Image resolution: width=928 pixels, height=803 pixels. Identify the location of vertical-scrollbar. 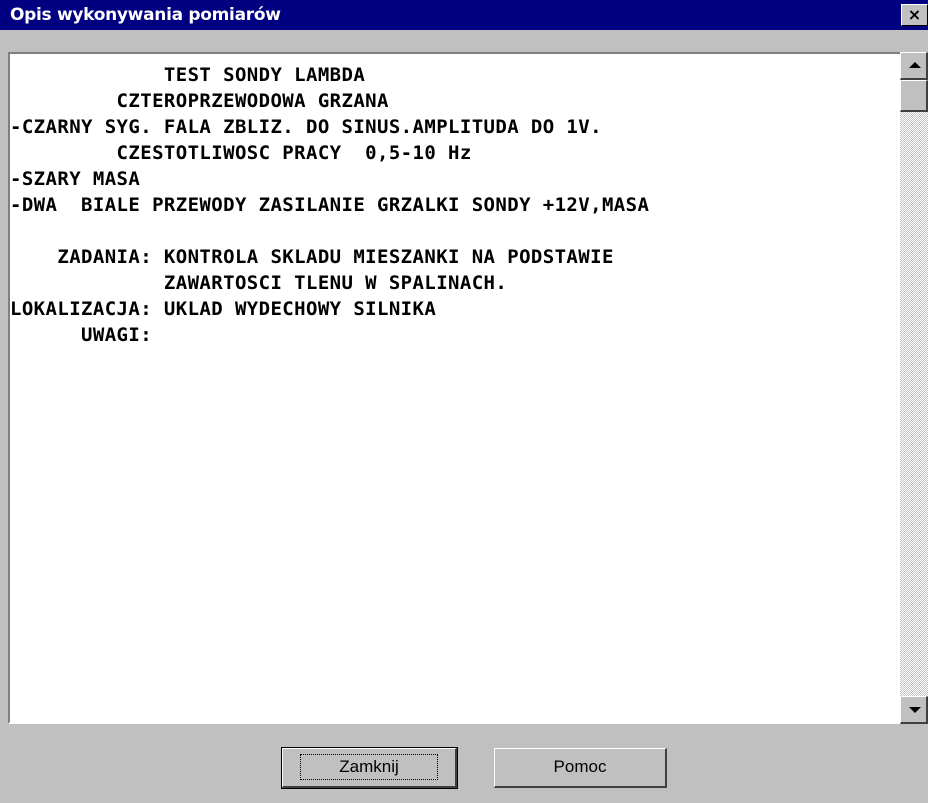
(914, 388).